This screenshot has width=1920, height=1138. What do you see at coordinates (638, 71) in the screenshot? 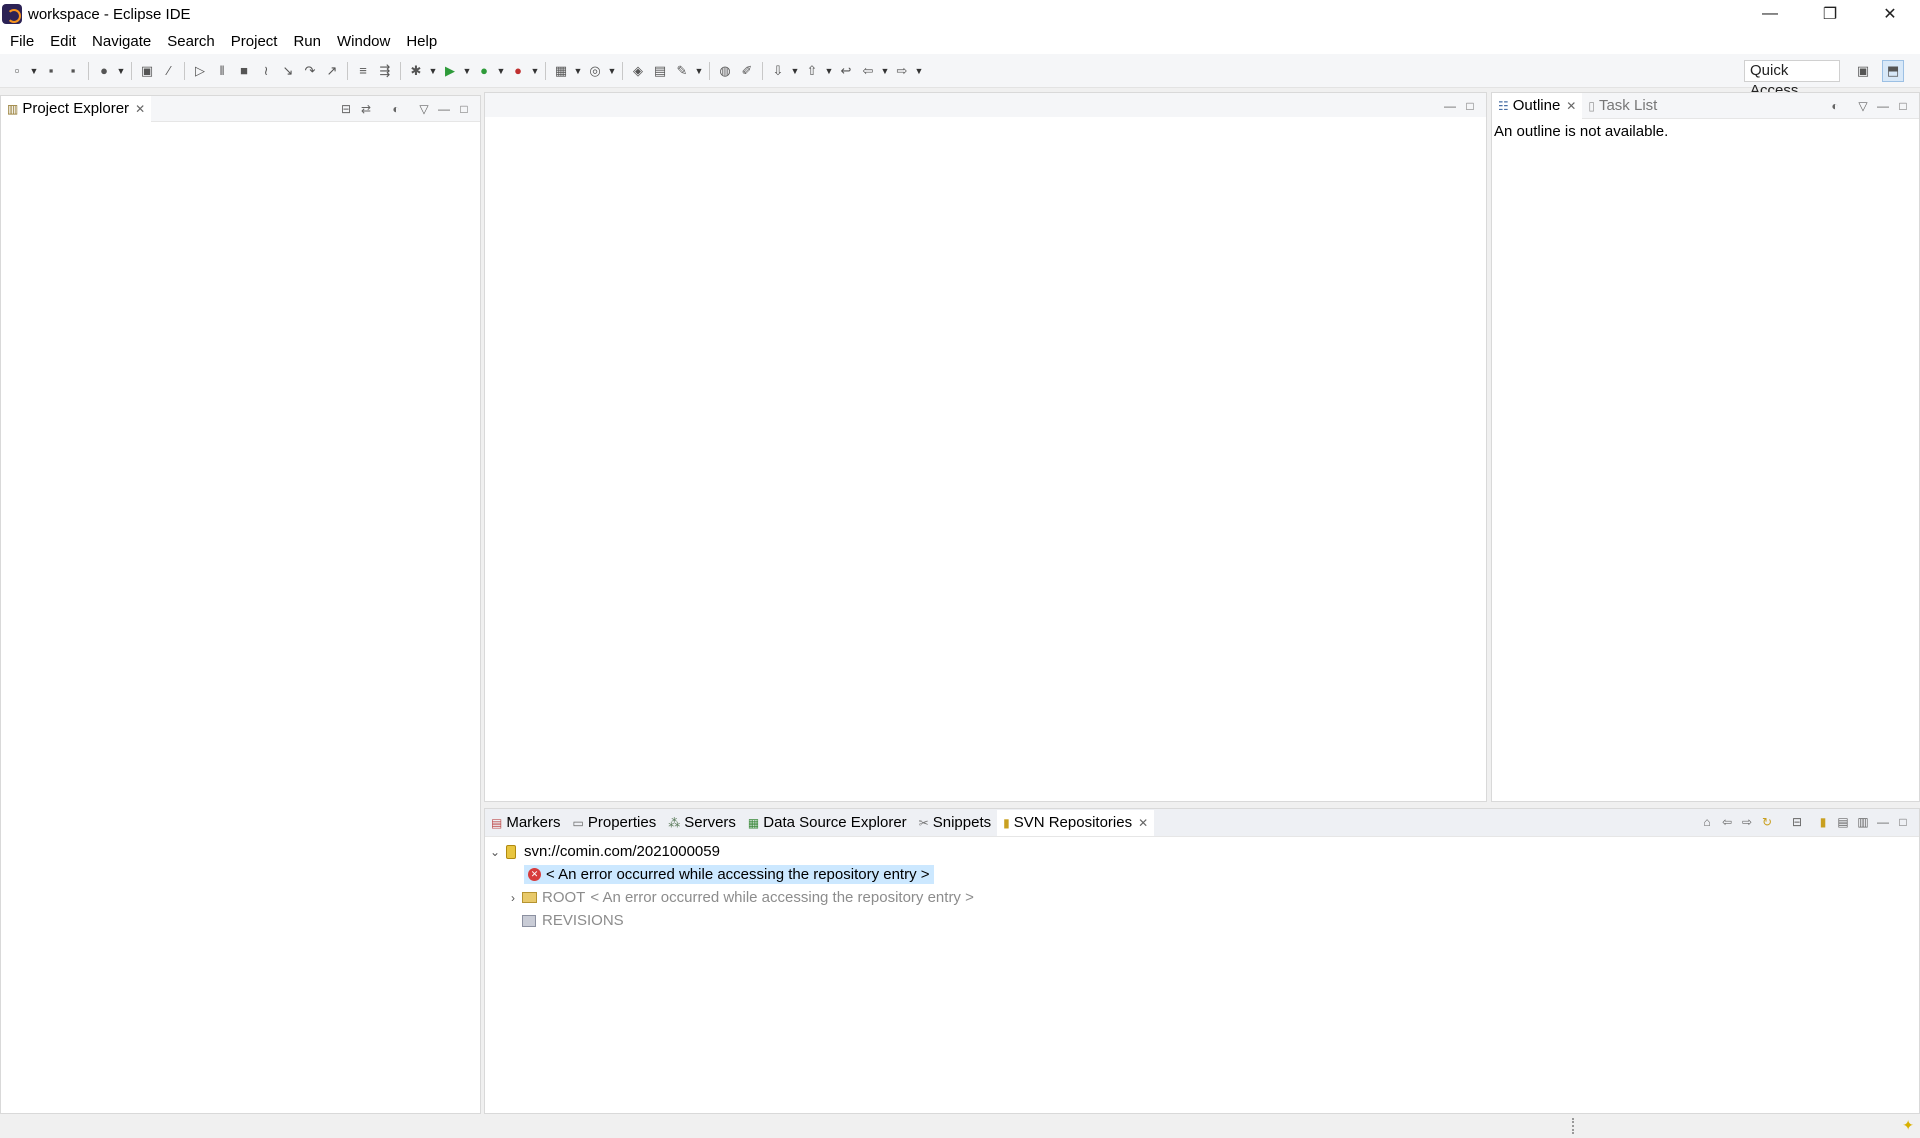
I see `open-type-icon: ◈` at bounding box center [638, 71].